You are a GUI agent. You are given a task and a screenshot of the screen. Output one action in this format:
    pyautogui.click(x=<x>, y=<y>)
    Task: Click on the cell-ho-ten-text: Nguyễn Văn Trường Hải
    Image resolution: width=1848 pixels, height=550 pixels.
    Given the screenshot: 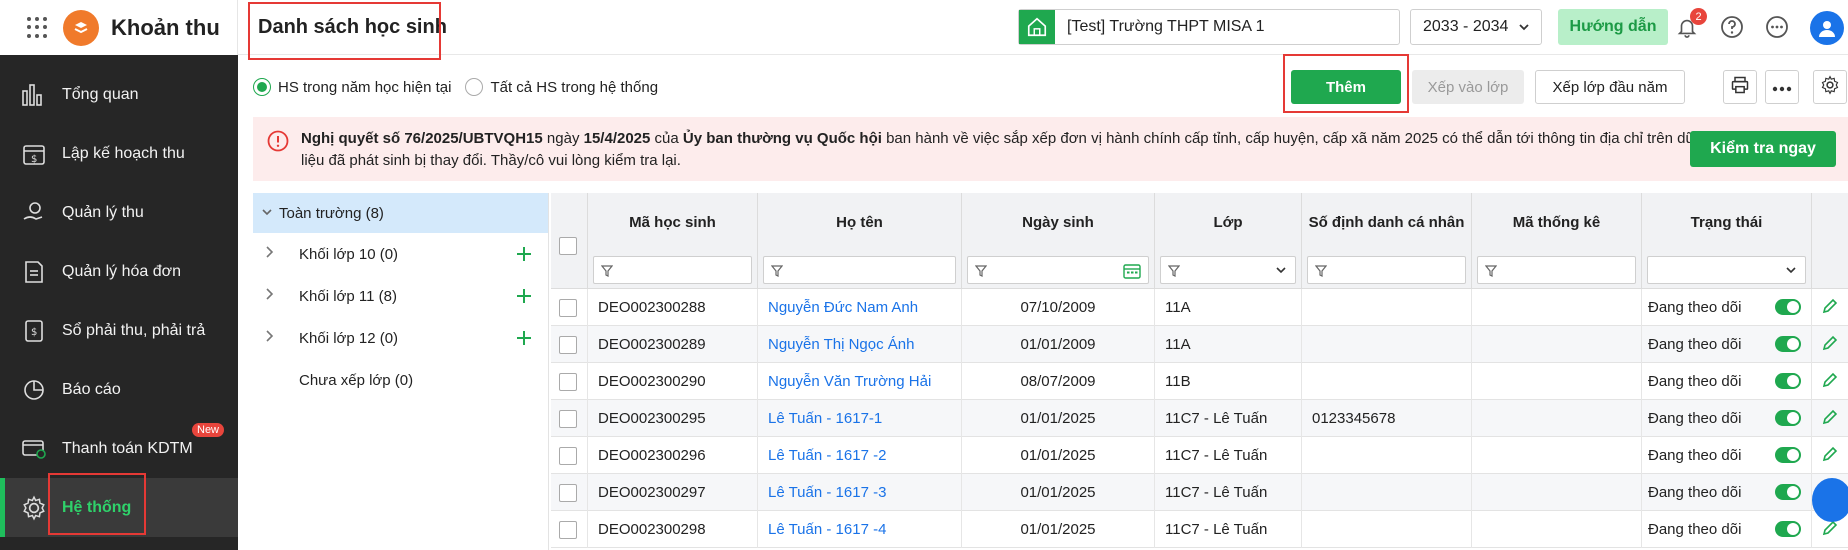 What is the action you would take?
    pyautogui.click(x=849, y=381)
    